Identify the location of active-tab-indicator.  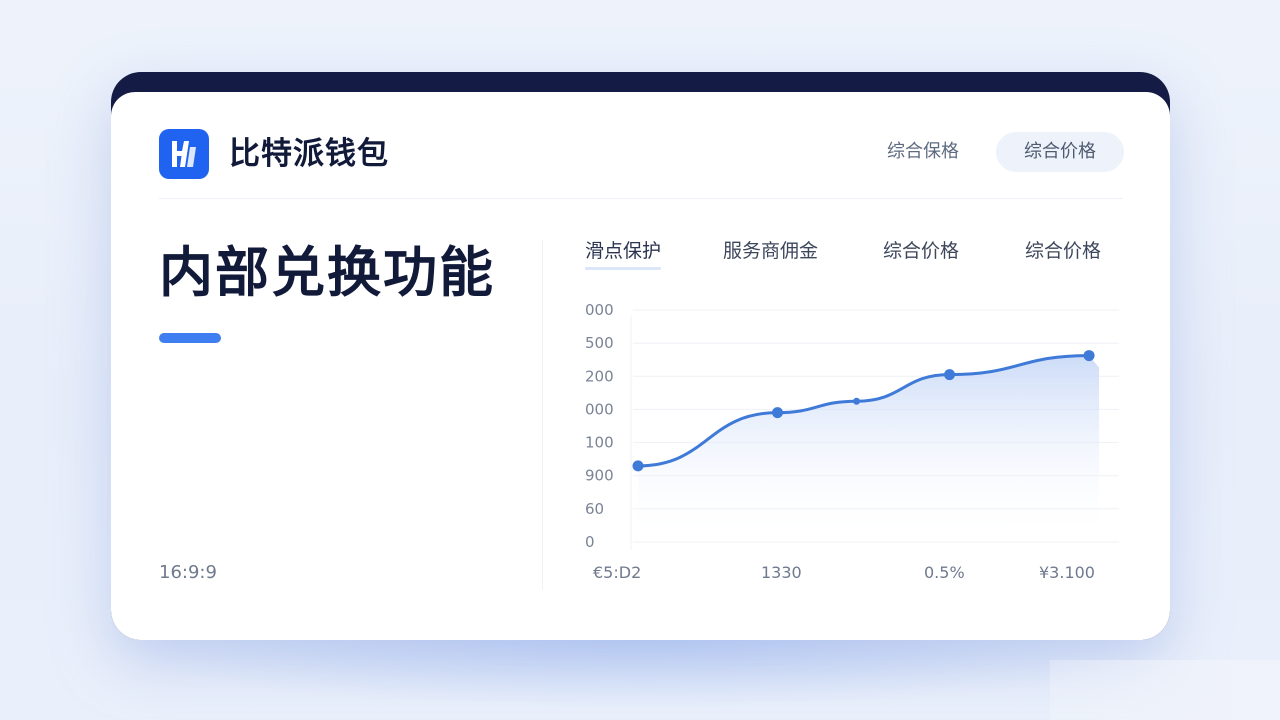
(623, 268).